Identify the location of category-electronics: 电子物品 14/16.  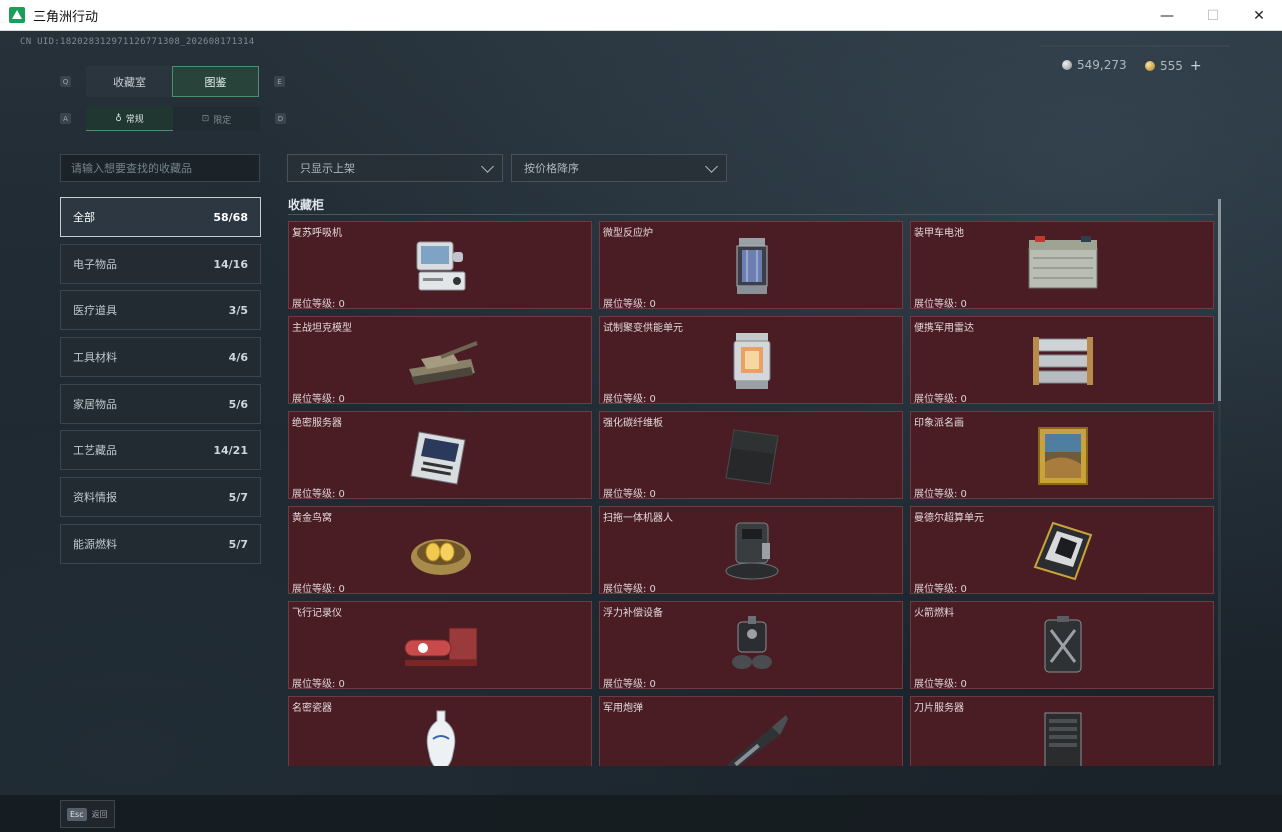
(160, 264).